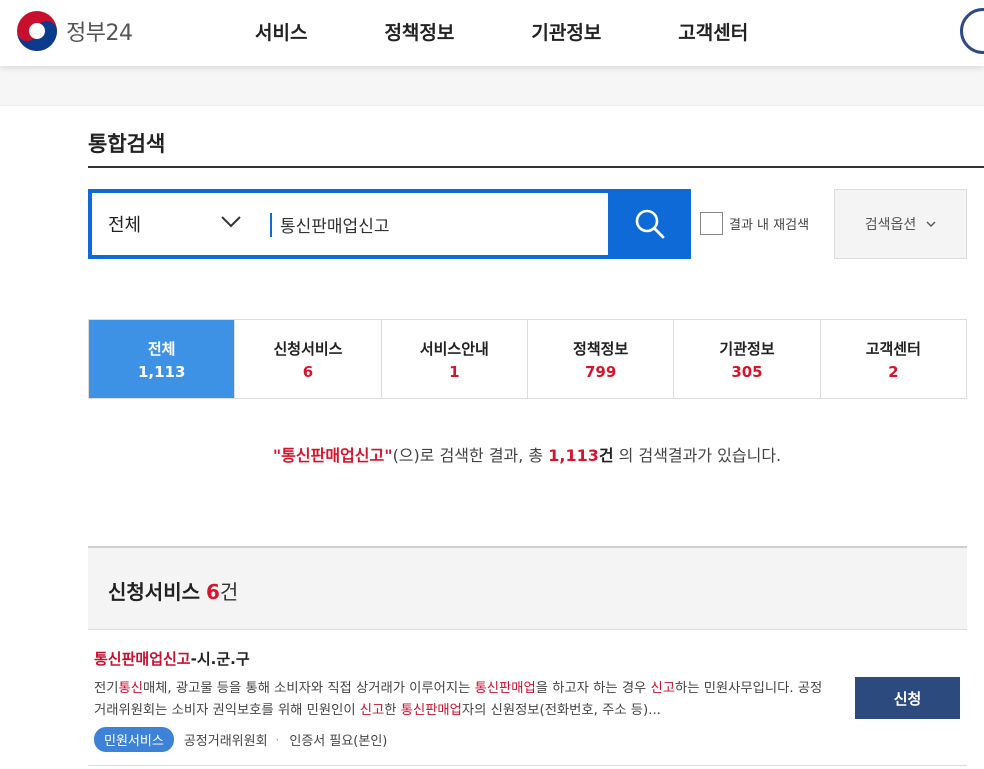 This screenshot has height=769, width=984. What do you see at coordinates (271, 225) in the screenshot?
I see `search-divider` at bounding box center [271, 225].